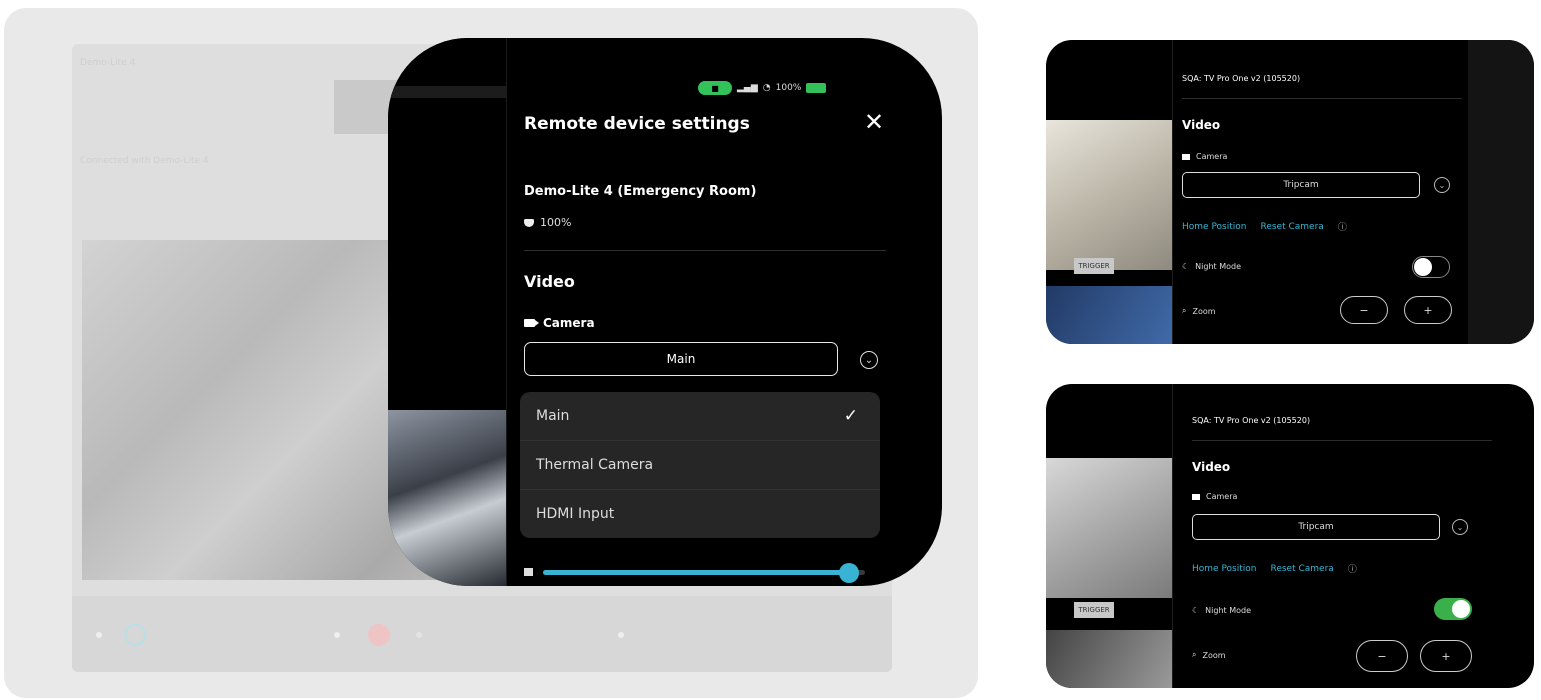  What do you see at coordinates (700, 514) in the screenshot?
I see `dropdown-option-hdmi: HDMI Input` at bounding box center [700, 514].